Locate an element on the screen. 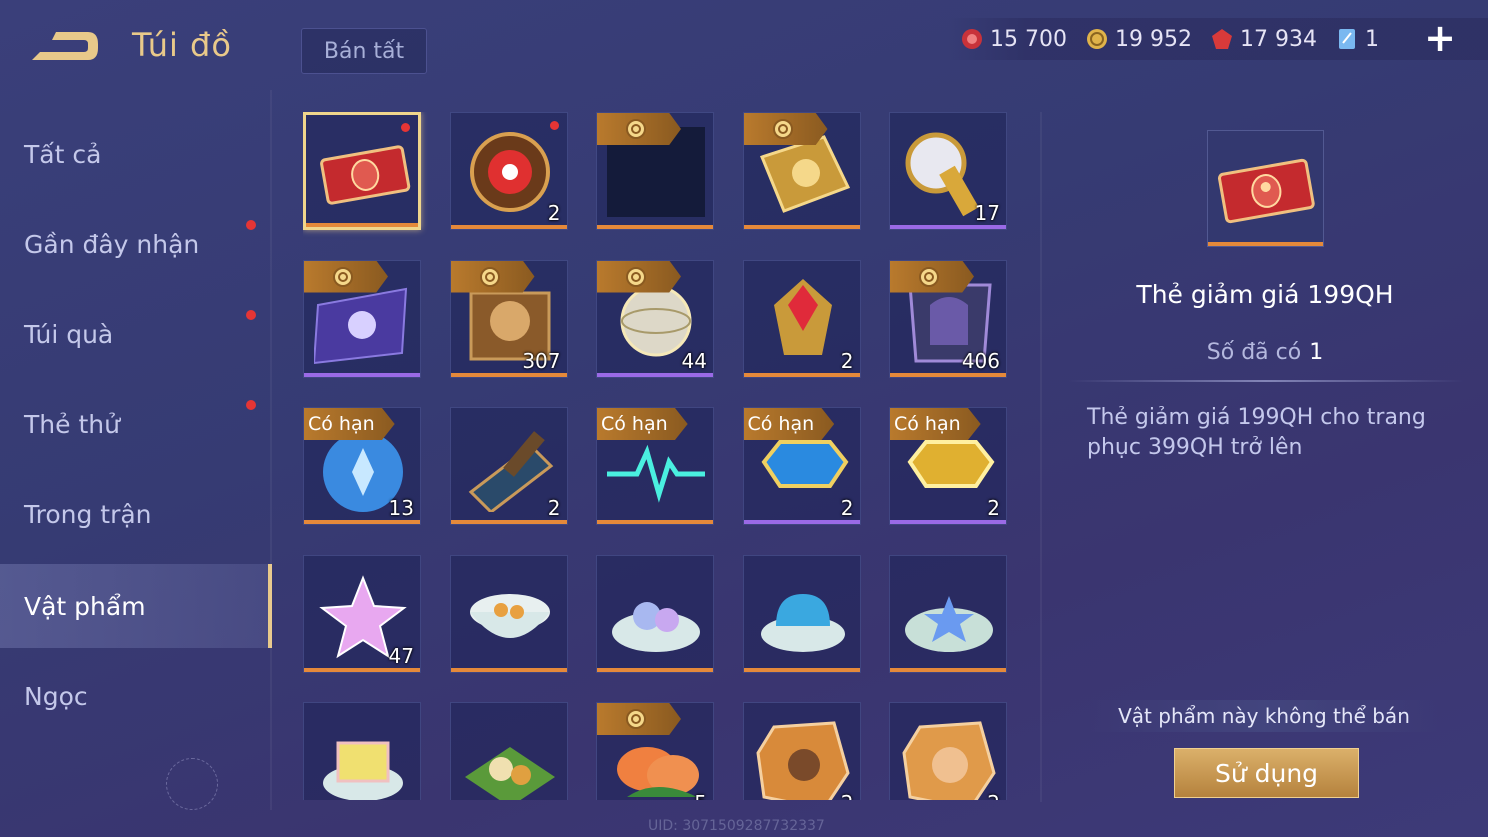 Image resolution: width=1488 pixels, height=837 pixels. sidebar-item-recent: Gần đây nhận is located at coordinates (136, 244).